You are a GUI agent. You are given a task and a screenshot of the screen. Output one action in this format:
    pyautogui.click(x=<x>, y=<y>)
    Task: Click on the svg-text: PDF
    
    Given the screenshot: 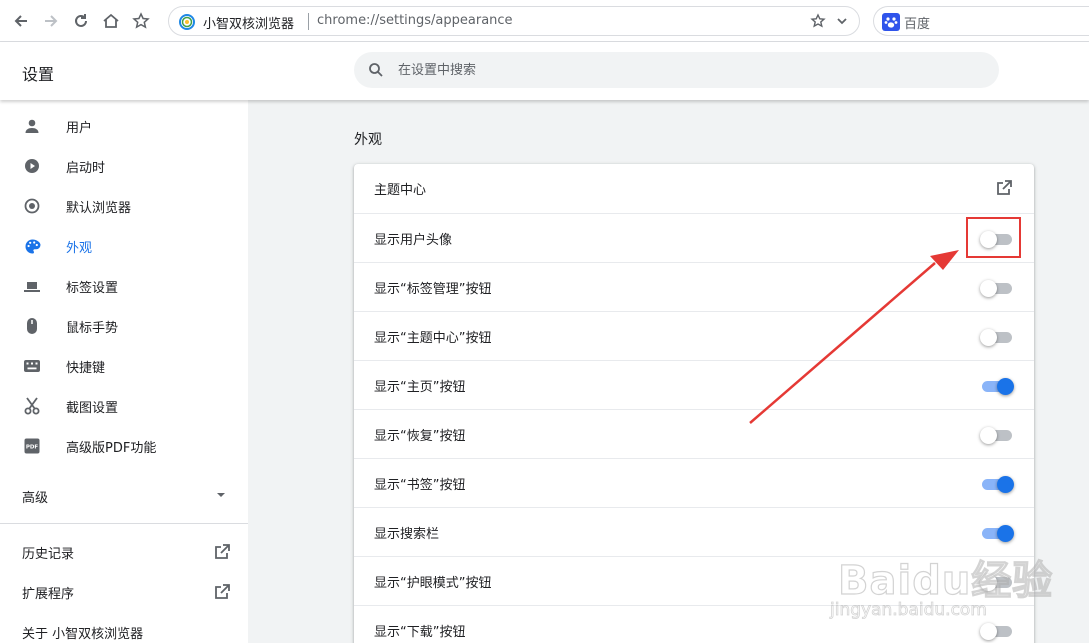 What is the action you would take?
    pyautogui.click(x=32, y=448)
    